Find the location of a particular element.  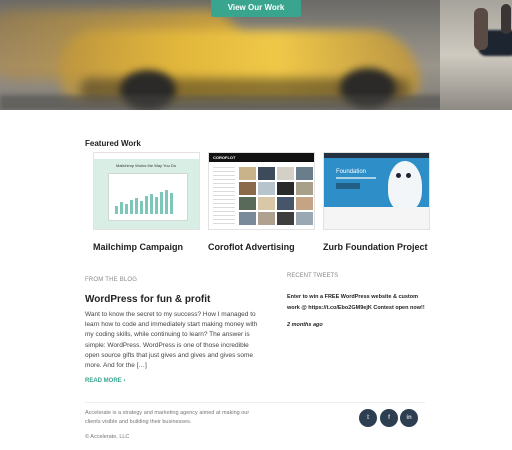

project-title: Mailchimp Campaign is located at coordinates (138, 247).